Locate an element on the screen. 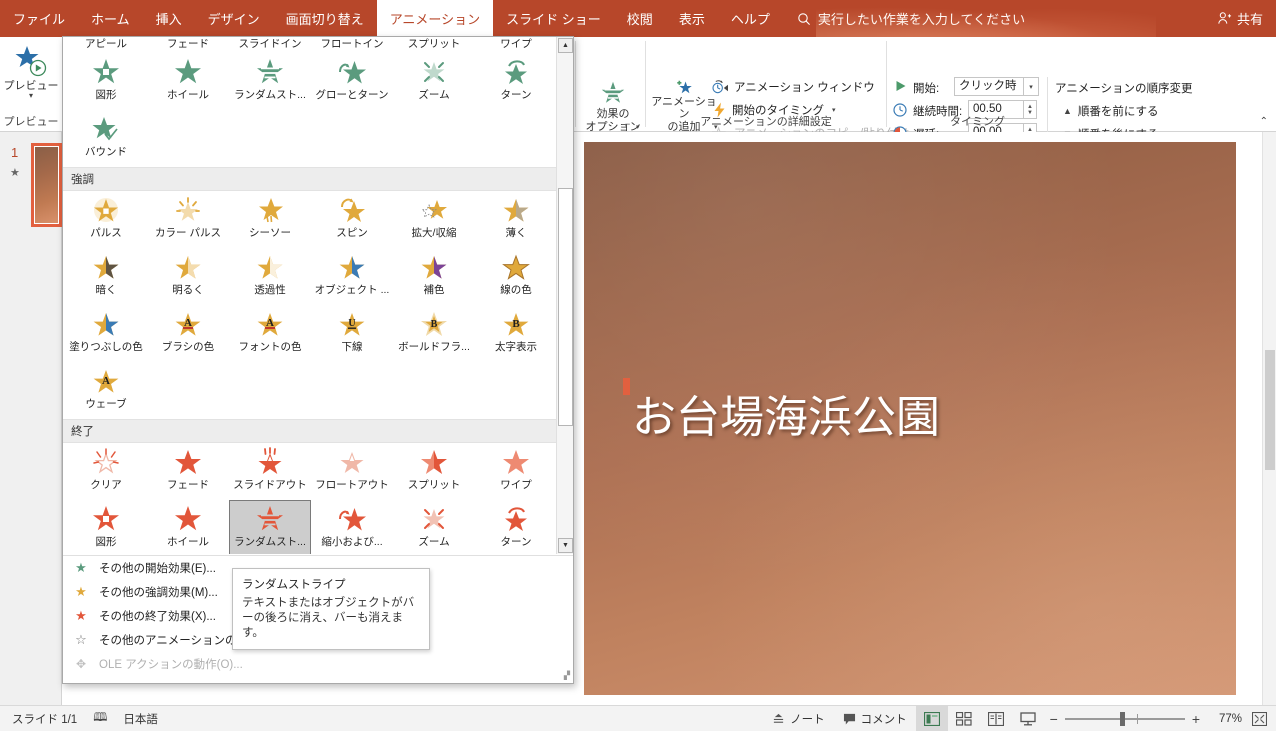 The height and width of the screenshot is (731, 1276). effect-emphasis-underline: U 下線 is located at coordinates (352, 333).